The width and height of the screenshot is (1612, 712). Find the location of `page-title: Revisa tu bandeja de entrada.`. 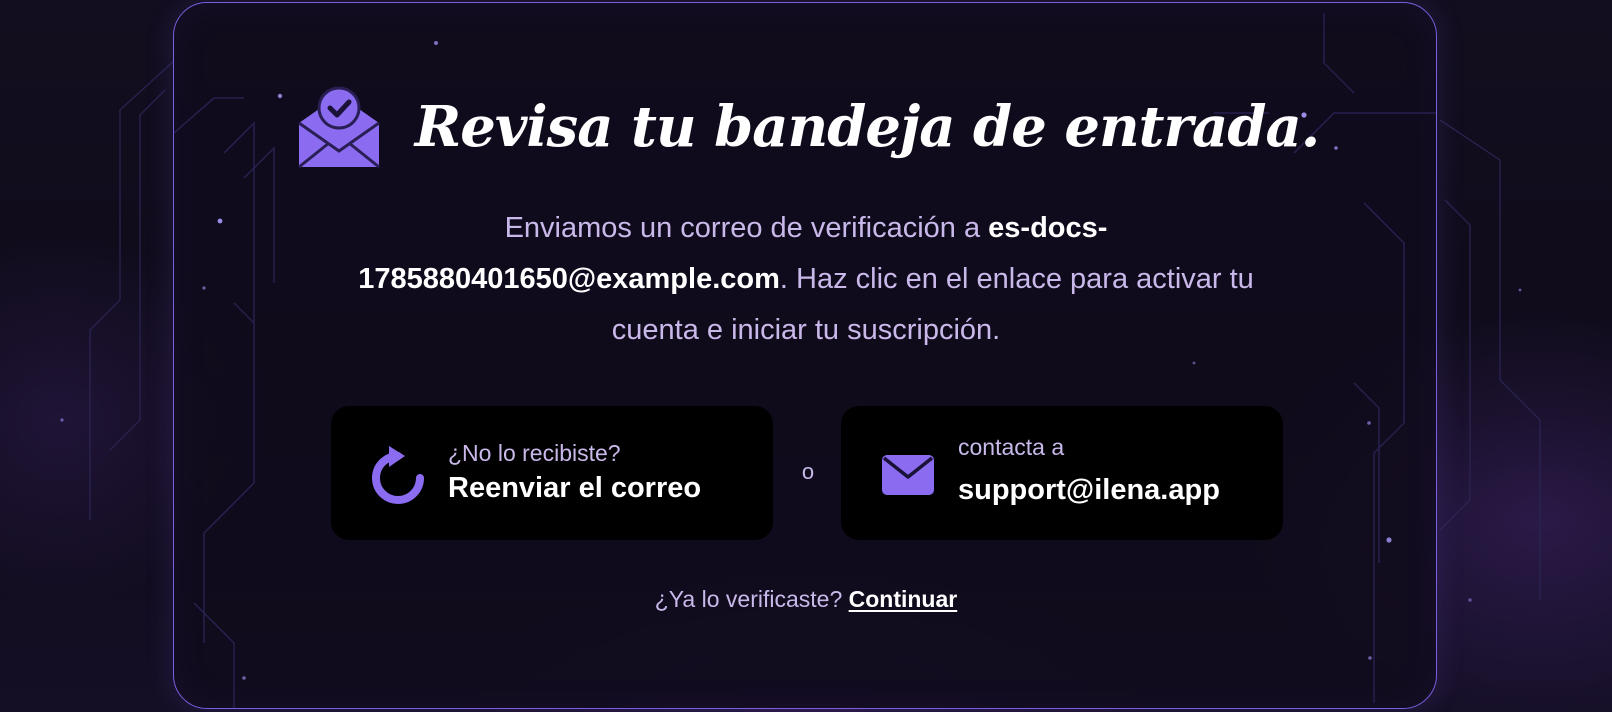

page-title: Revisa tu bandeja de entrada. is located at coordinates (867, 127).